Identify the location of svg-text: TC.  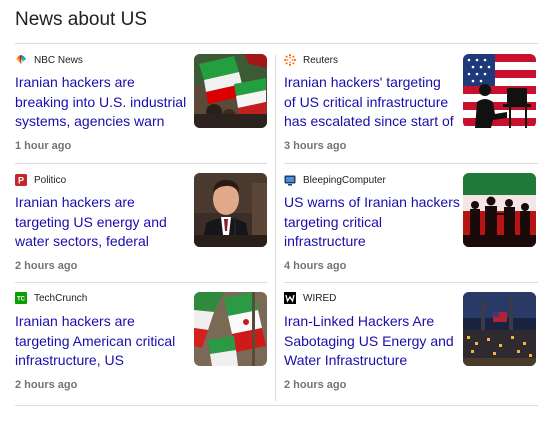
(21, 300).